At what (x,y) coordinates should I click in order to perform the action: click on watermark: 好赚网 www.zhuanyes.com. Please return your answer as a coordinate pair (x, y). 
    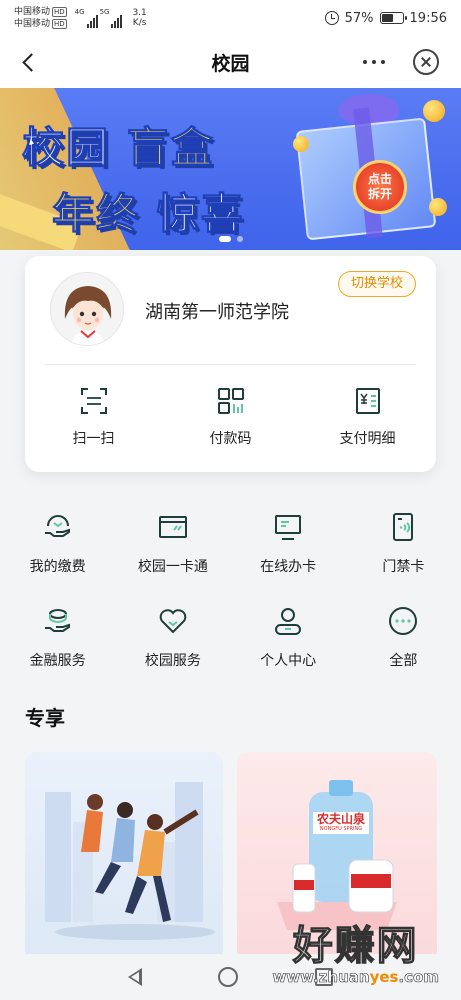
    Looking at the image, I should click on (355, 955).